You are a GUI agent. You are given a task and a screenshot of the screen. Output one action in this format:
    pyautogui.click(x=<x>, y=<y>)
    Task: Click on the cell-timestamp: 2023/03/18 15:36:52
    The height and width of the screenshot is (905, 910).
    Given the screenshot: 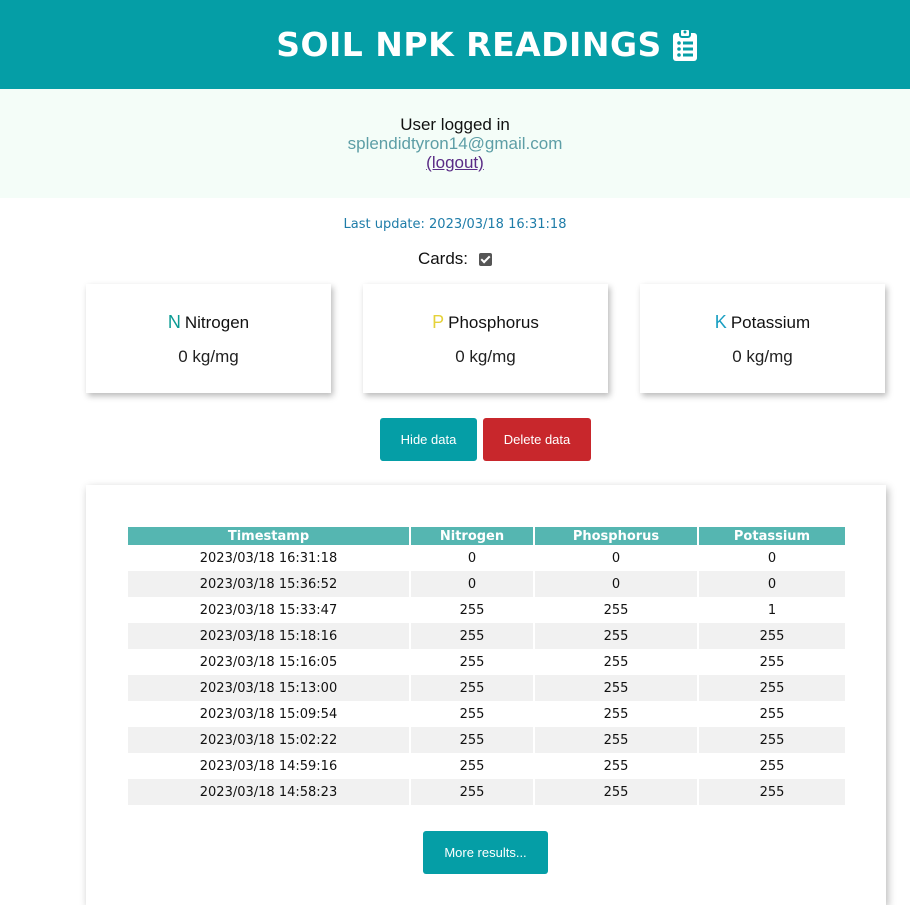 What is the action you would take?
    pyautogui.click(x=269, y=584)
    